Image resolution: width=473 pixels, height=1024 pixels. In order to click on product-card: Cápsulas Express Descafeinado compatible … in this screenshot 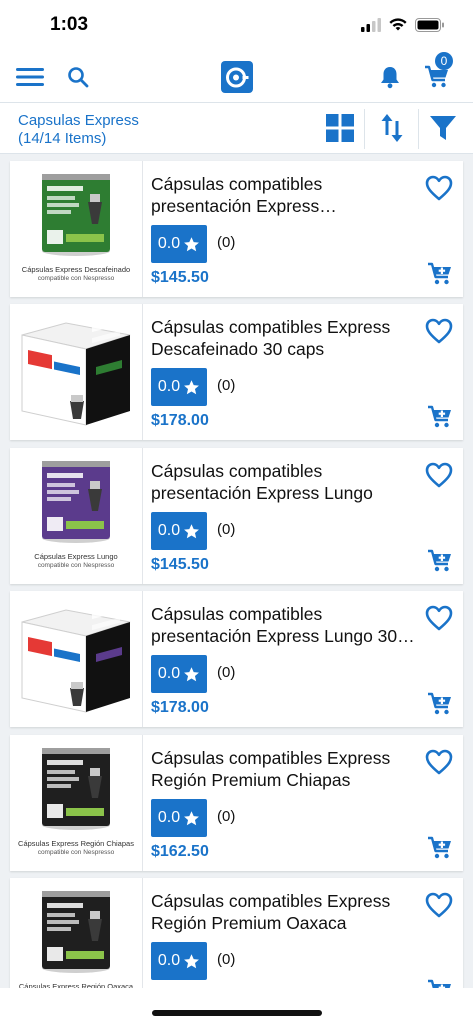, I will do `click(236, 229)`.